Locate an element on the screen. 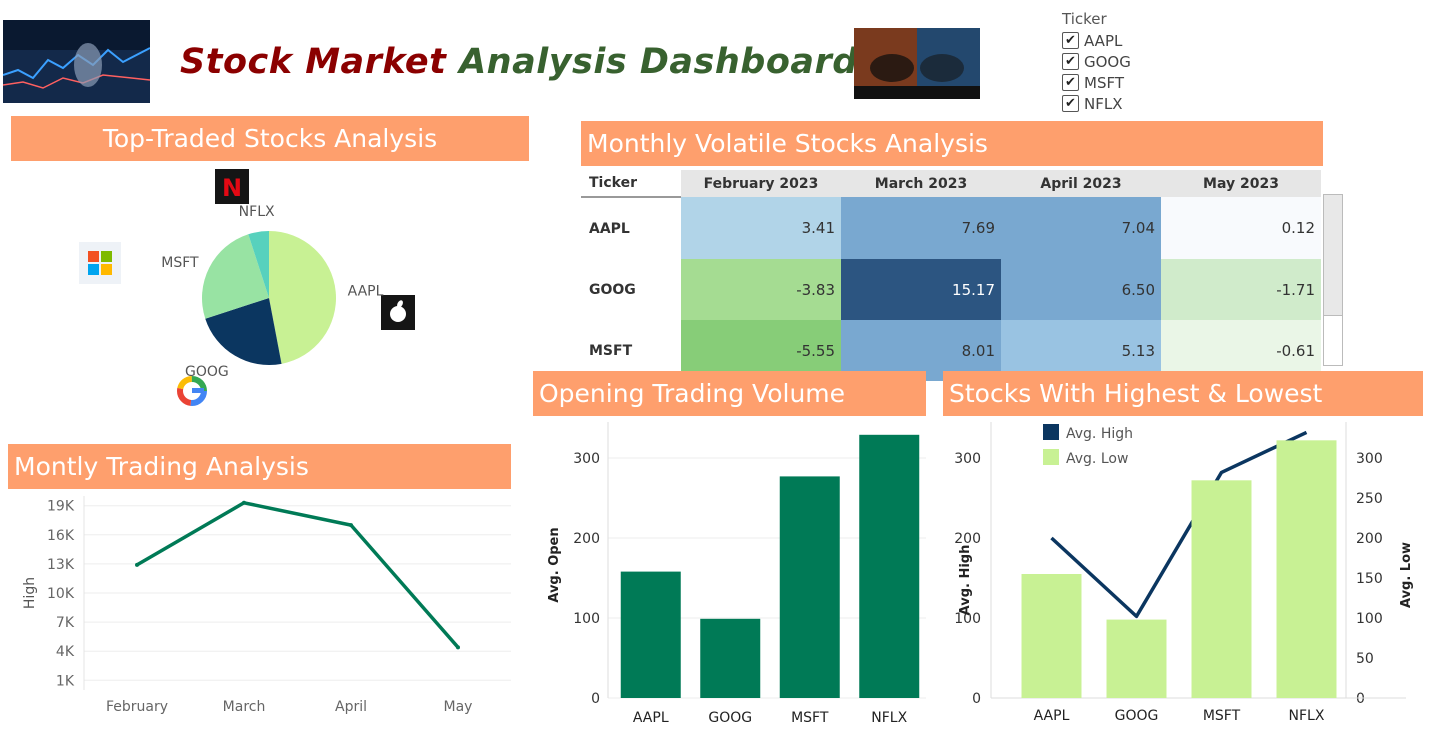 This screenshot has height=739, width=1436. svg-text: N is located at coordinates (232, 188).